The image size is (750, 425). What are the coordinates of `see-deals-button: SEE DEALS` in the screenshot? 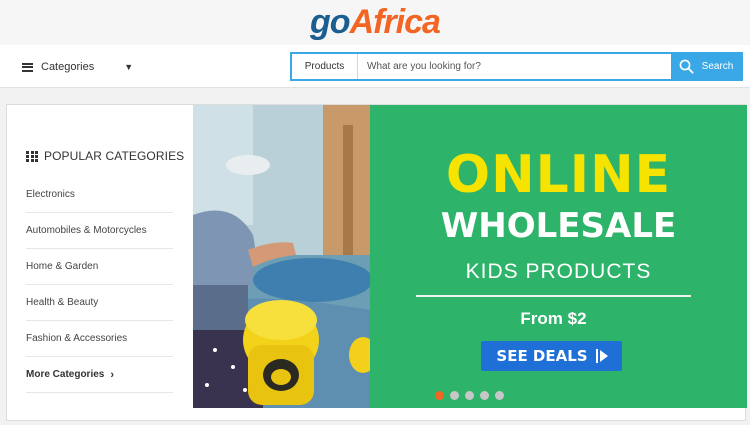 It's located at (551, 356).